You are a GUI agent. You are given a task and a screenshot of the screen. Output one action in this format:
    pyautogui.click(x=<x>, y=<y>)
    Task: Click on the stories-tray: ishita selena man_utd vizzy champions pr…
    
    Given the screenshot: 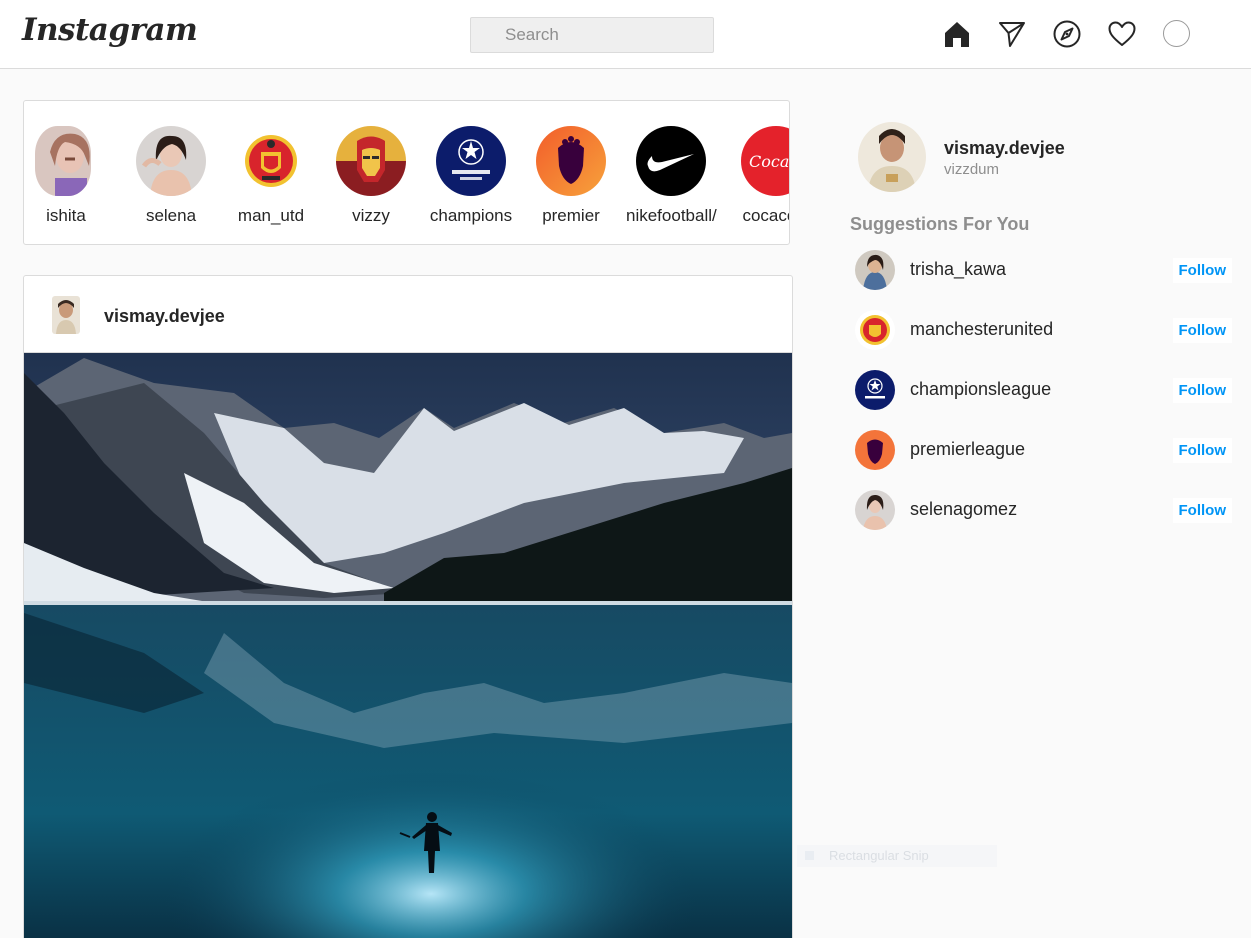 What is the action you would take?
    pyautogui.click(x=406, y=172)
    